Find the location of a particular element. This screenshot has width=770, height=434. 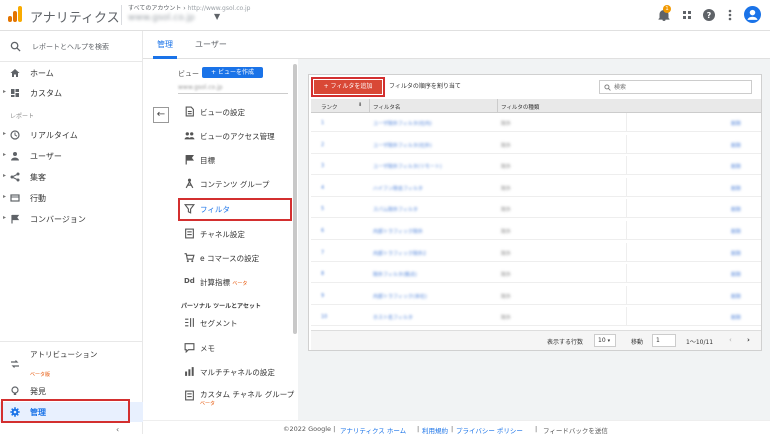

row-filter-name-link: ユーザ除外フィルタ(社外) is located at coordinates (402, 145).